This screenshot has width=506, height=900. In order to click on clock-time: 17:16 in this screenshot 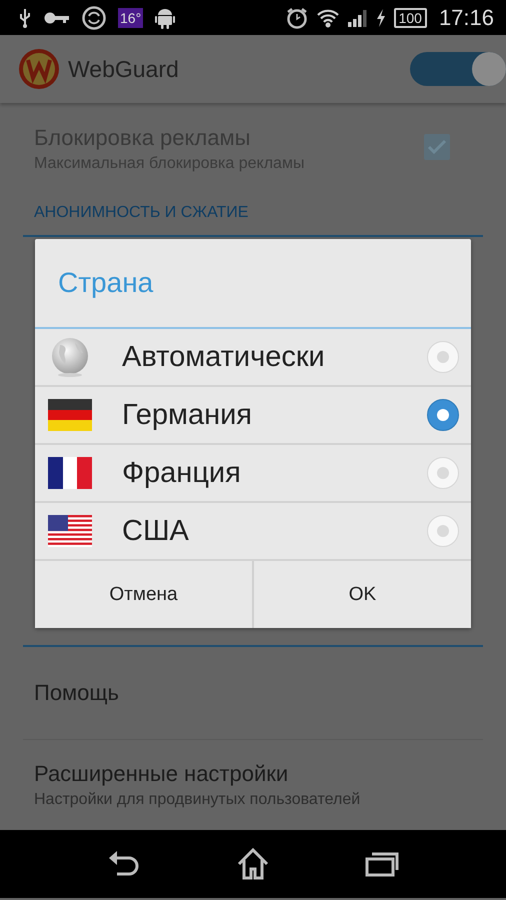, I will do `click(466, 17)`.